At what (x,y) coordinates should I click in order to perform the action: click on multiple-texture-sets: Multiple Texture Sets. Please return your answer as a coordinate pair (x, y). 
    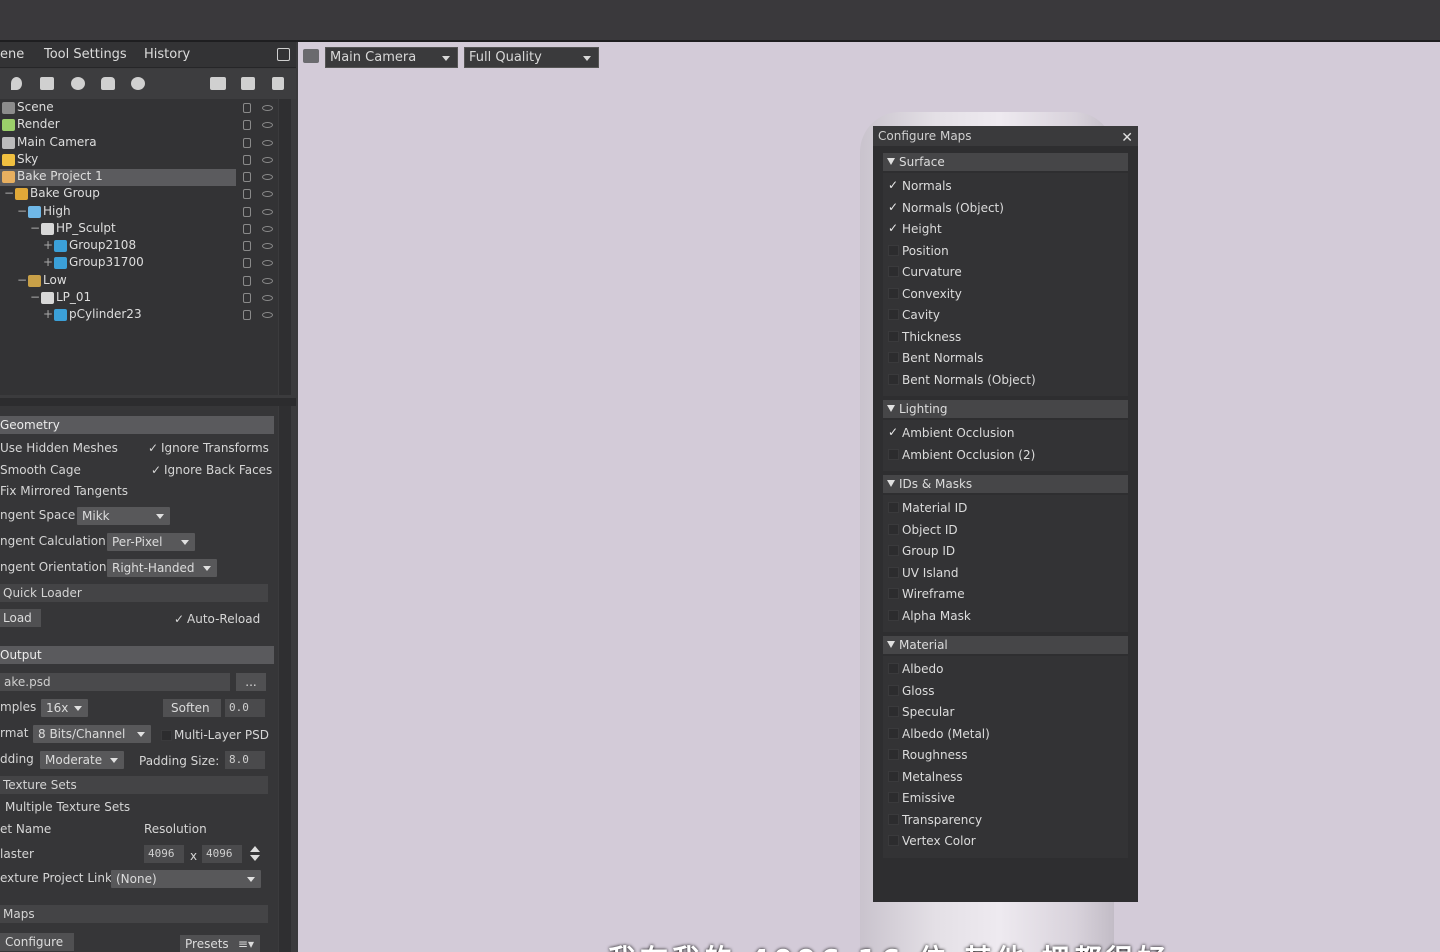
    Looking at the image, I should click on (67, 807).